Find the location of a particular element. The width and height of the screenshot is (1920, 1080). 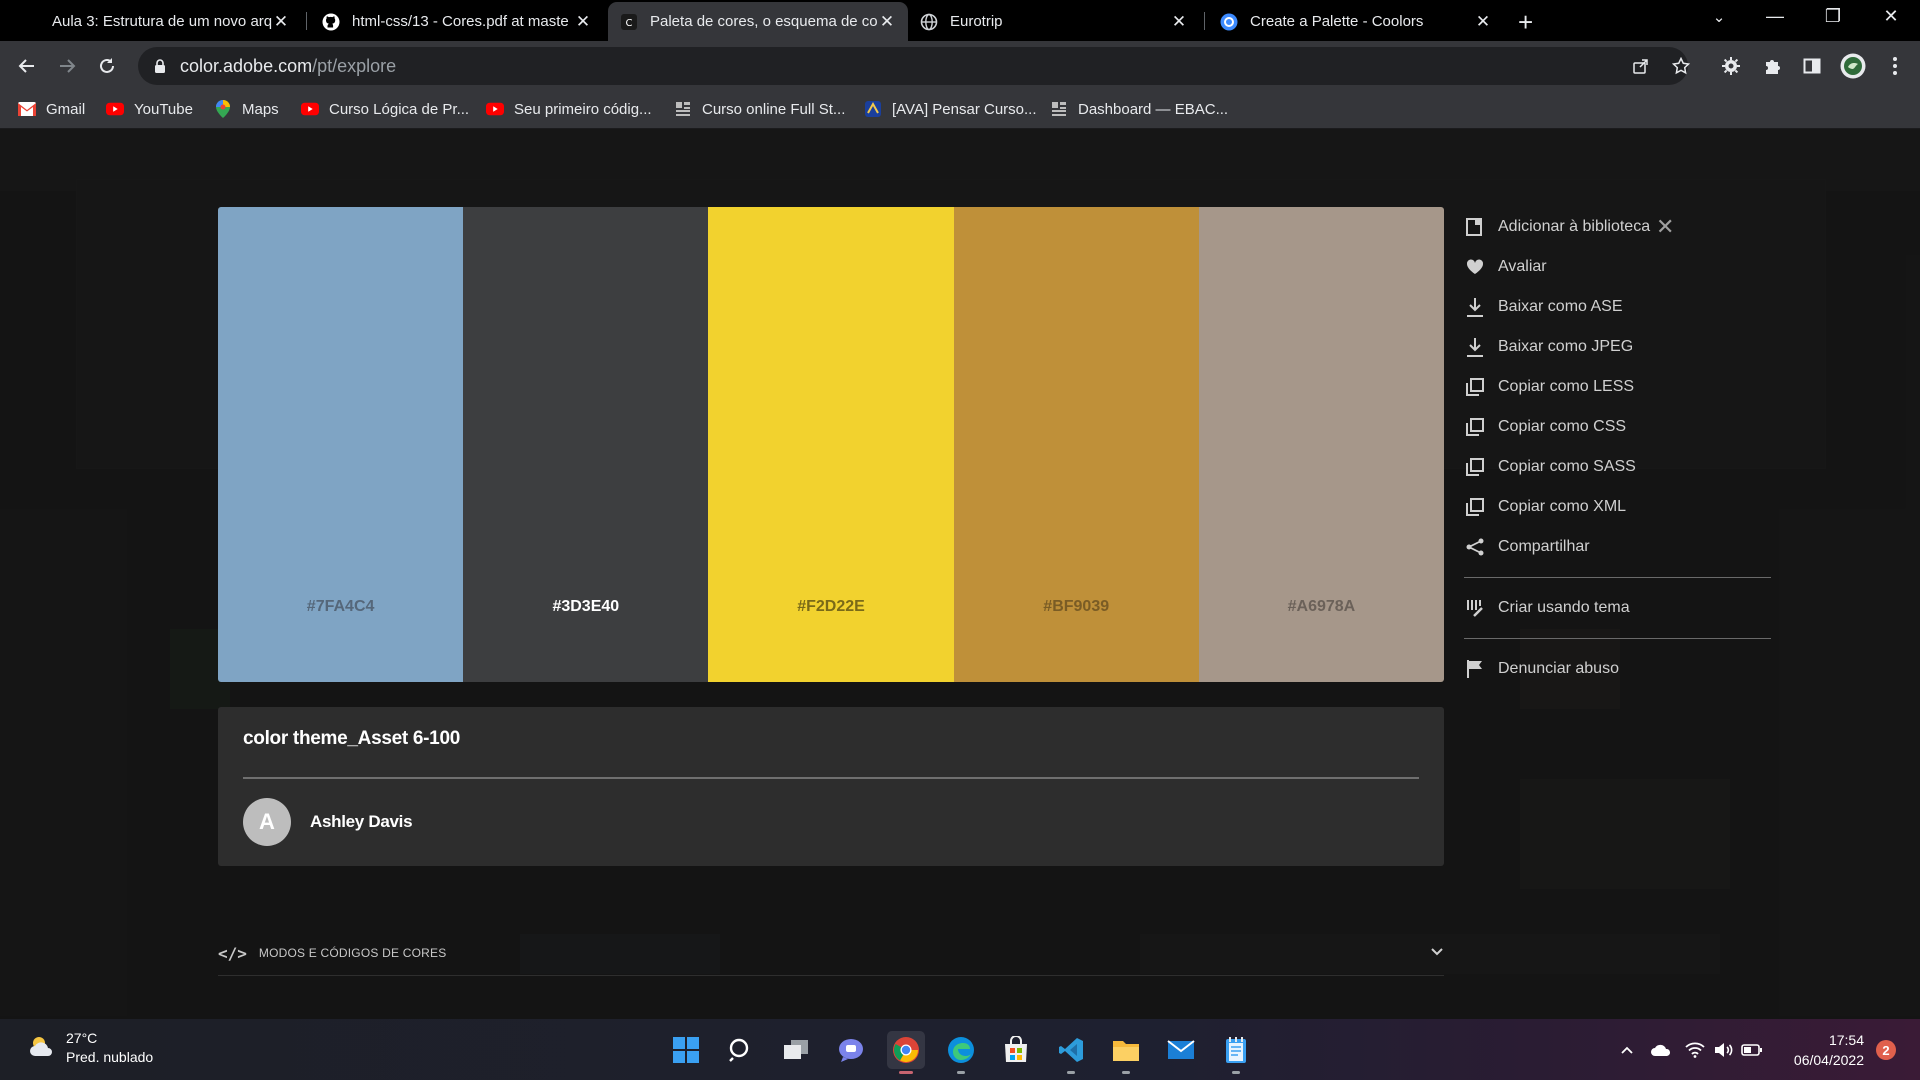

volume-icon is located at coordinates (1723, 1050).